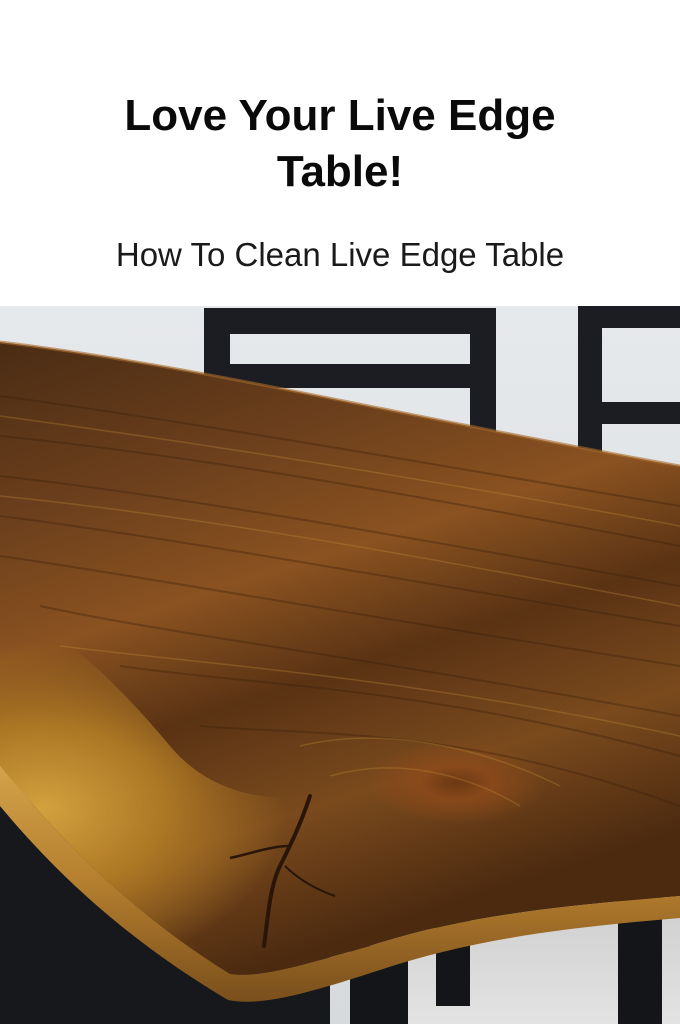  I want to click on page-subtitle: How To Clean Live Edge Table, so click(340, 254).